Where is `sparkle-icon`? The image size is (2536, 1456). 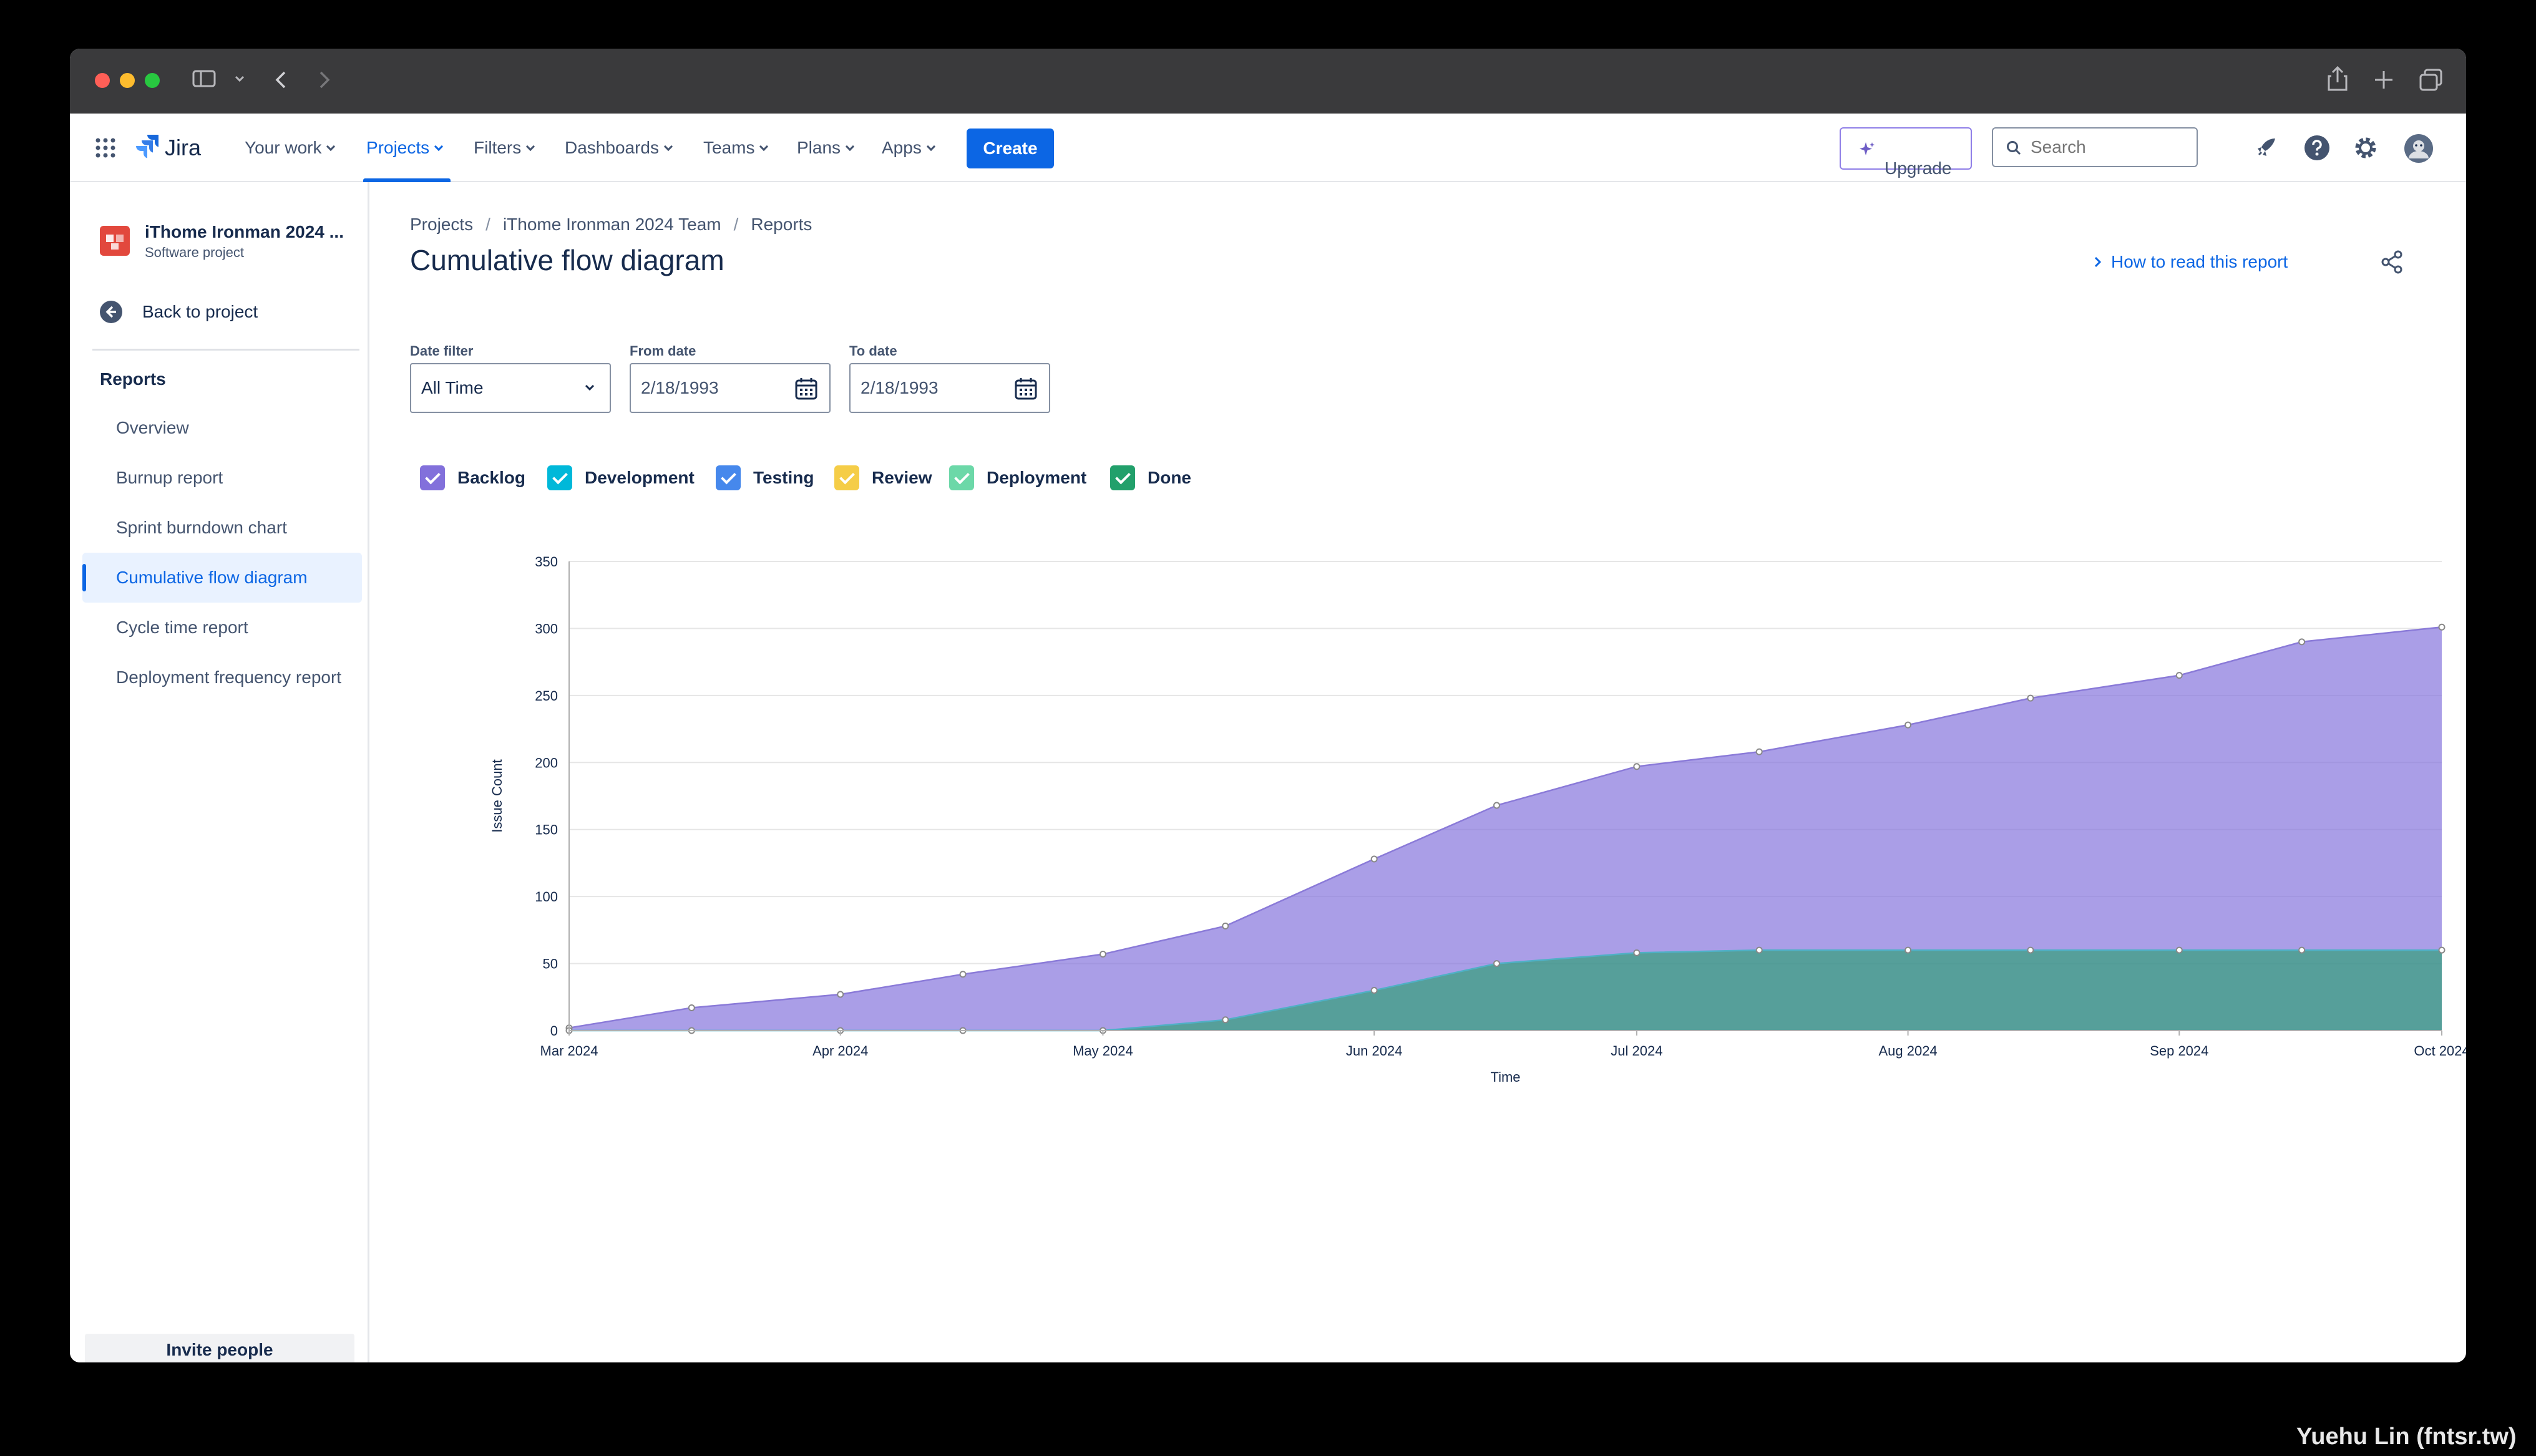 sparkle-icon is located at coordinates (1867, 148).